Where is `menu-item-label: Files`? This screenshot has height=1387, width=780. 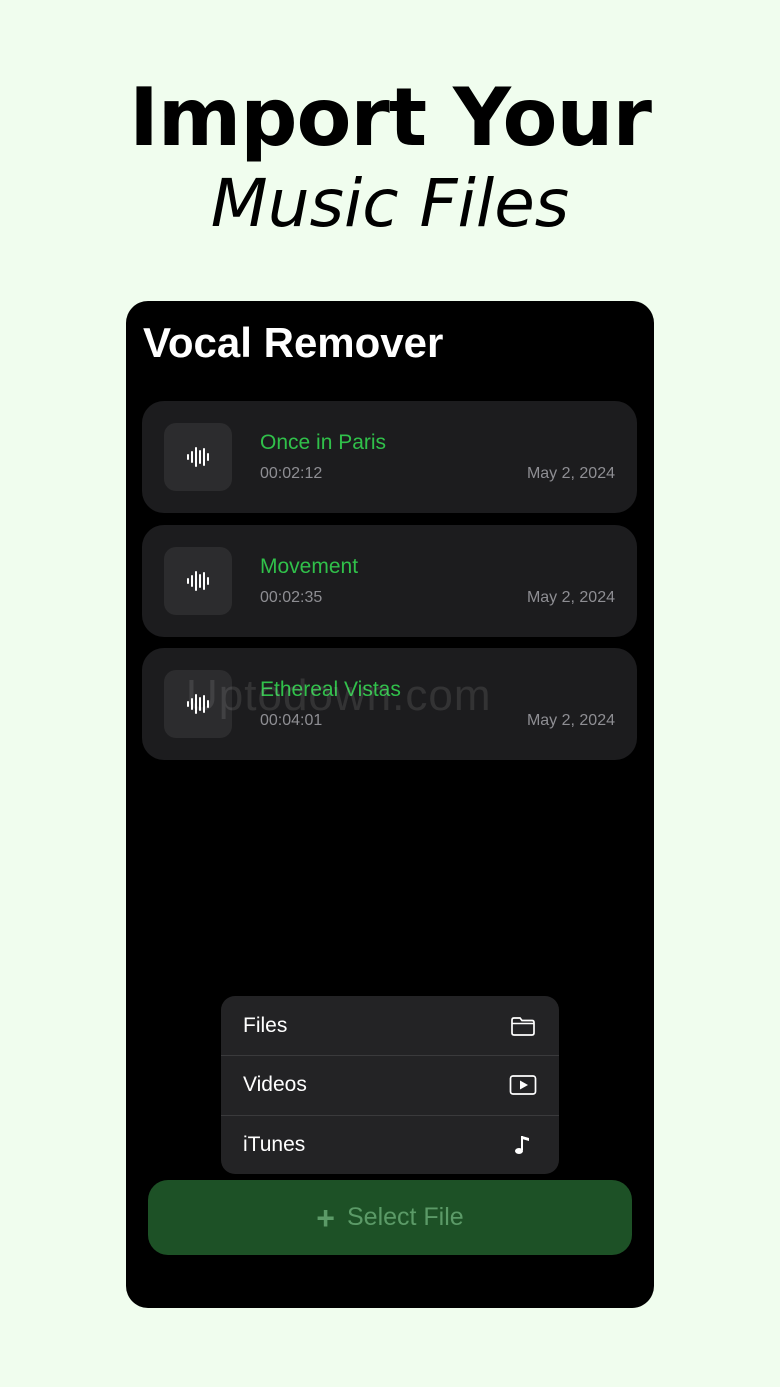
menu-item-label: Files is located at coordinates (265, 1025).